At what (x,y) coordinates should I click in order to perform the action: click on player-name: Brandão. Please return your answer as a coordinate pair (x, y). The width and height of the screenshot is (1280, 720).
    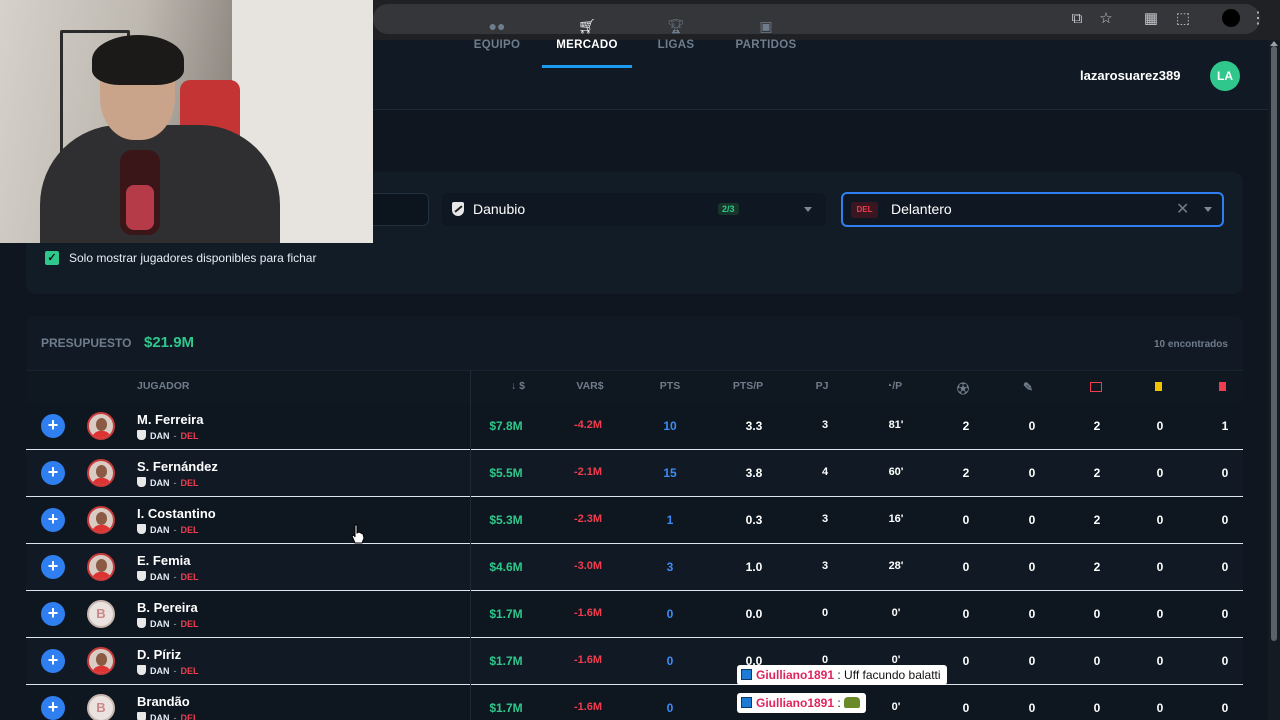
    Looking at the image, I should click on (163, 701).